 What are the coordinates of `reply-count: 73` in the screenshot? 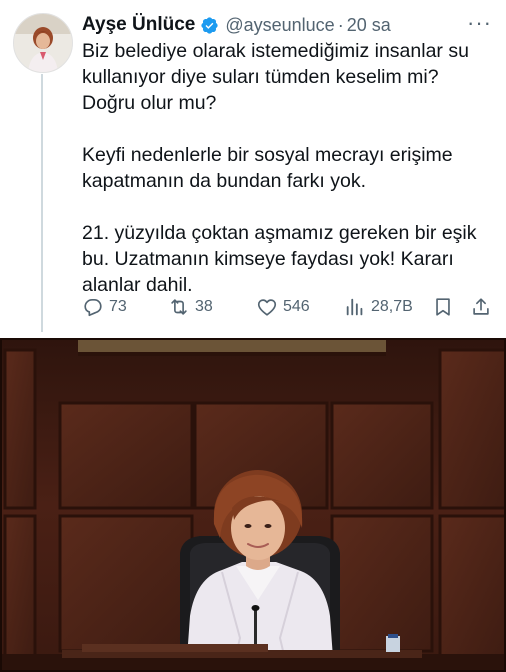 It's located at (118, 306).